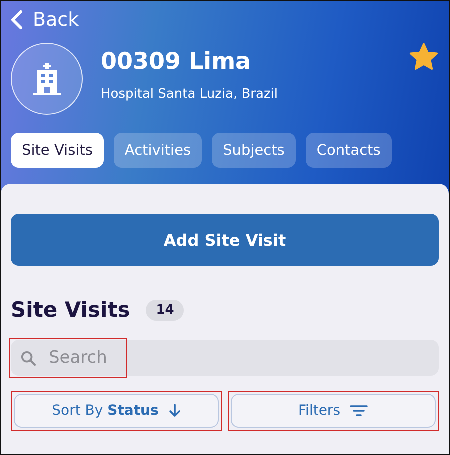  What do you see at coordinates (70, 310) in the screenshot?
I see `section-title: Site Visits` at bounding box center [70, 310].